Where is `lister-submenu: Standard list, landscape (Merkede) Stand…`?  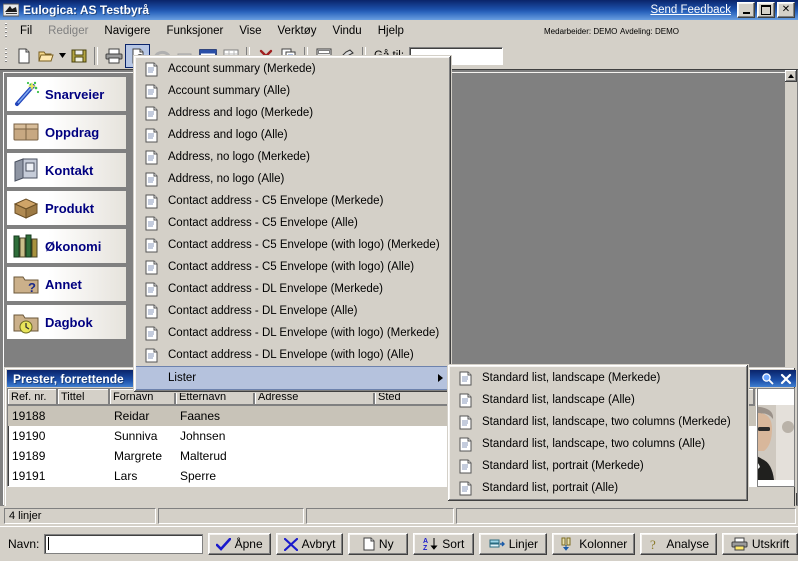
lister-submenu: Standard list, landscape (Merkede) Stand… is located at coordinates (598, 433).